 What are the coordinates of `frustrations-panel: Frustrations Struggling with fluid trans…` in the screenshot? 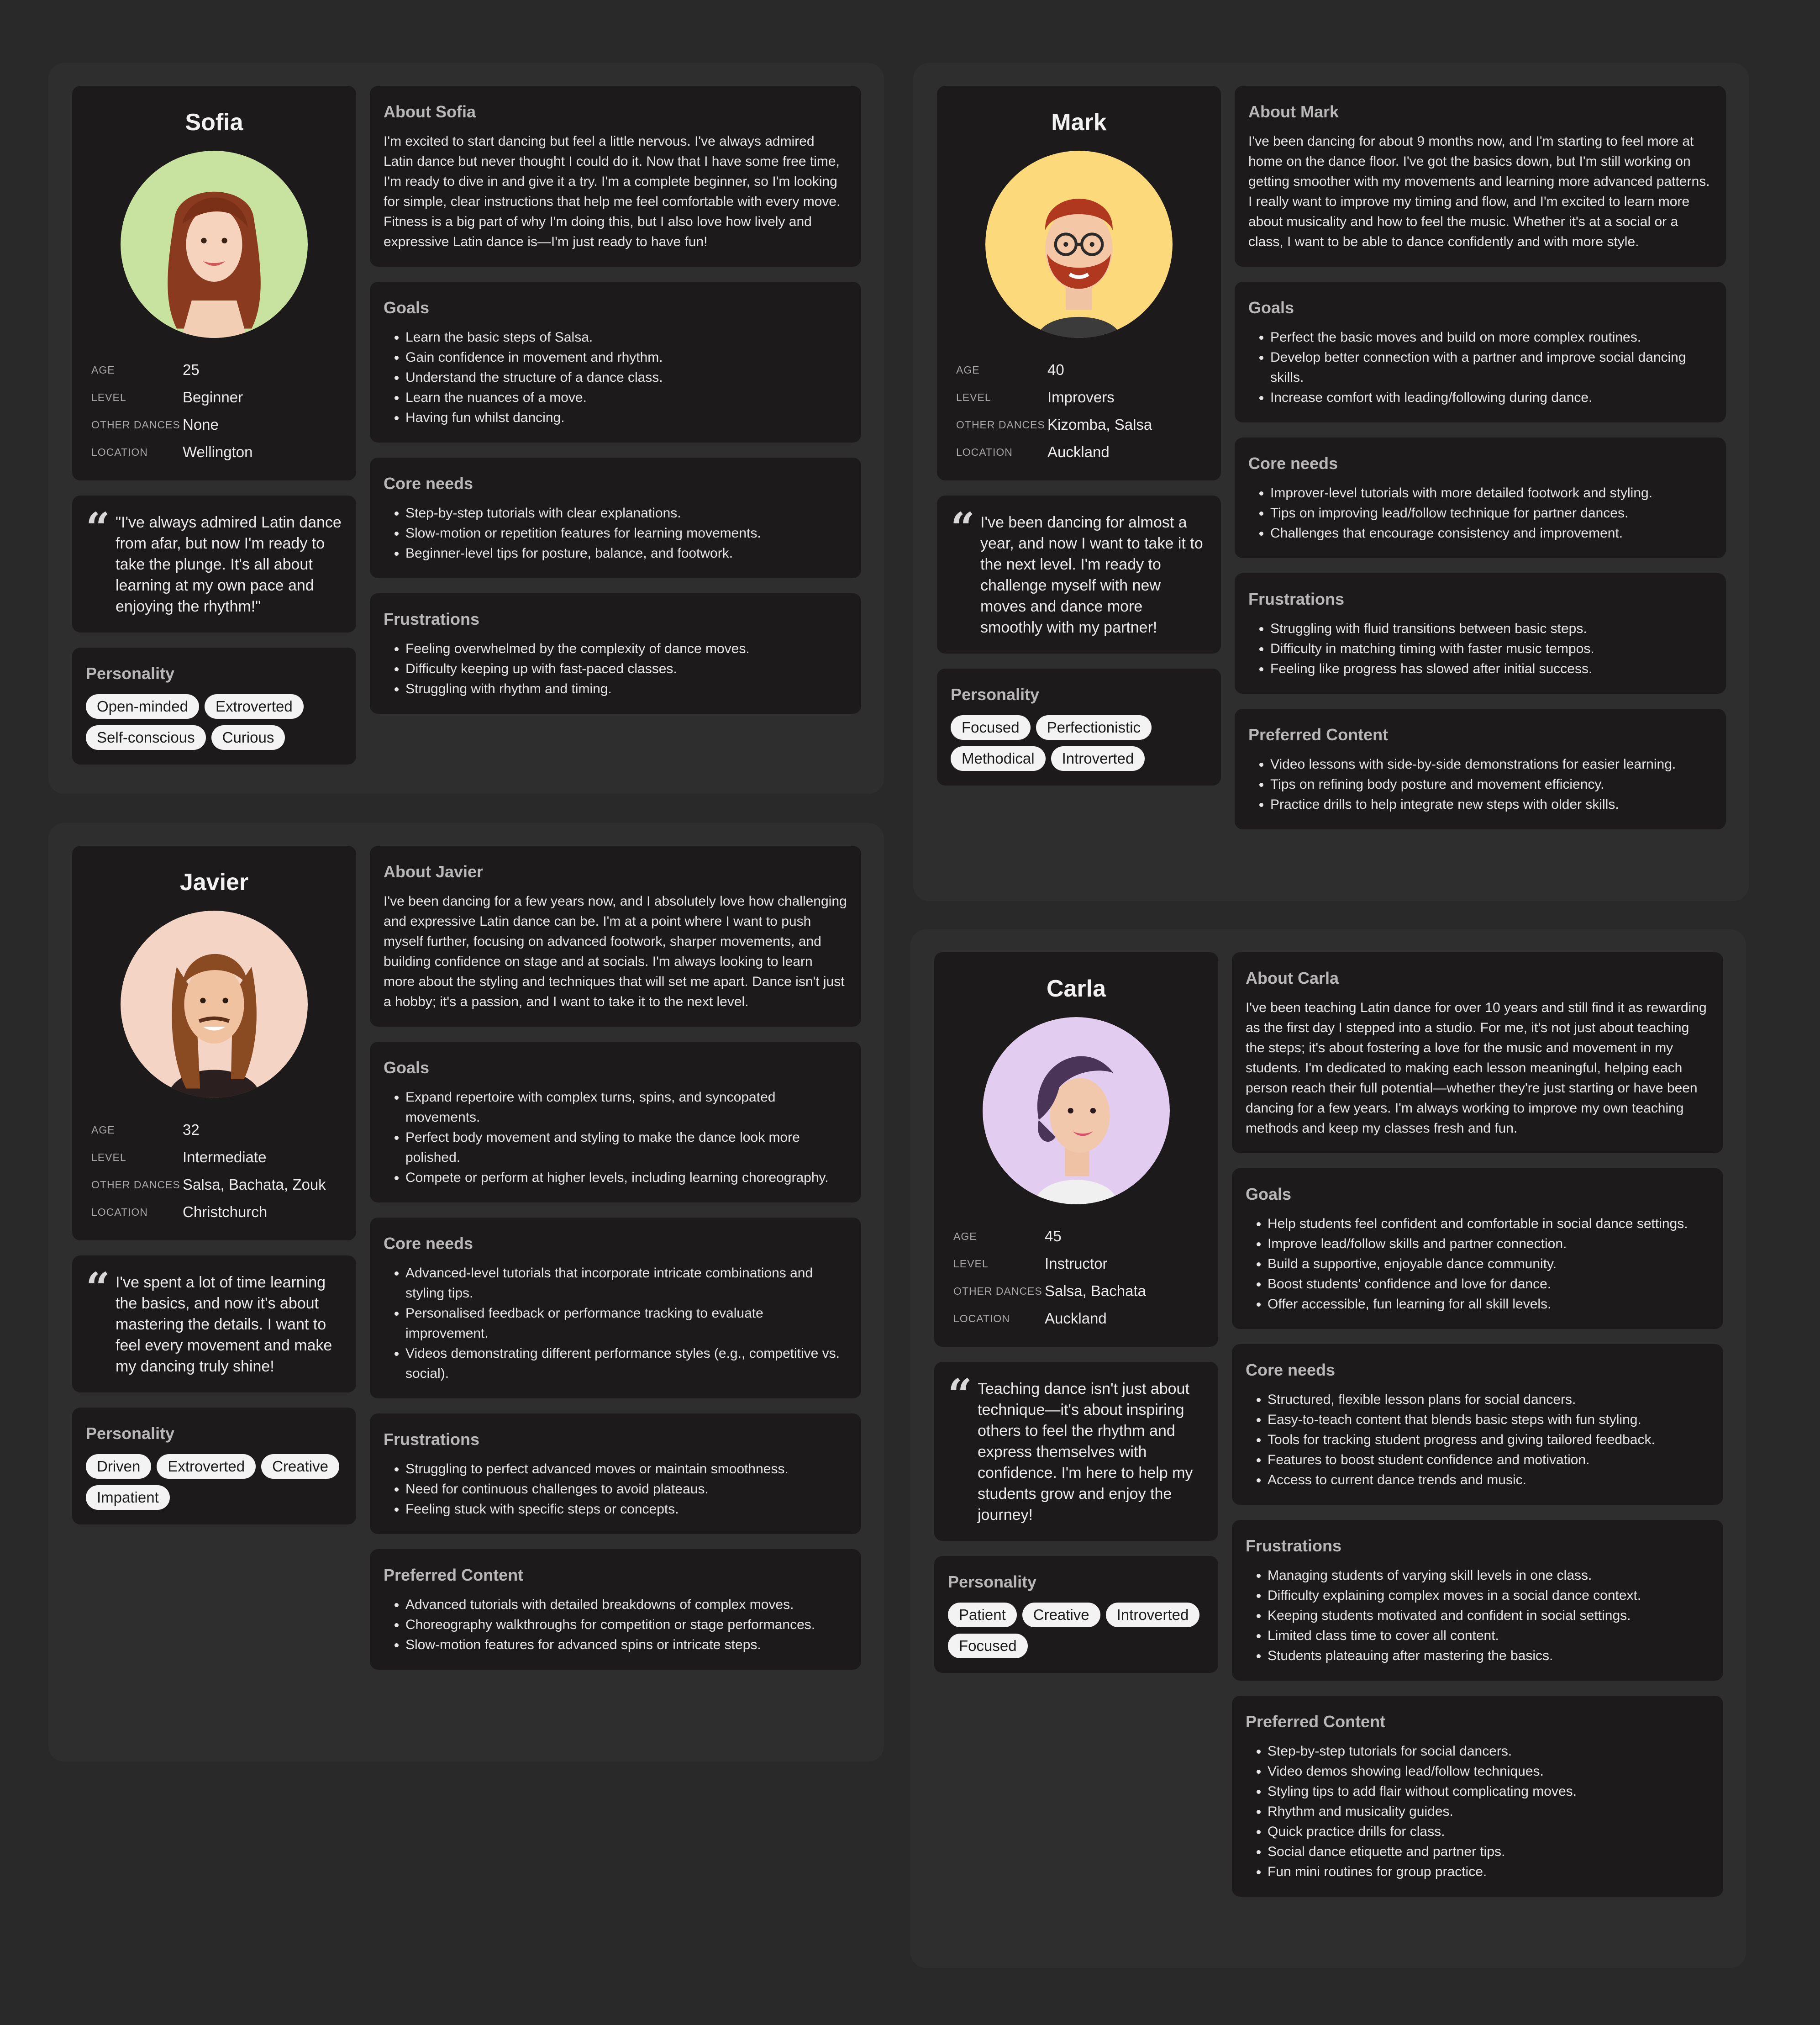 It's located at (1480, 633).